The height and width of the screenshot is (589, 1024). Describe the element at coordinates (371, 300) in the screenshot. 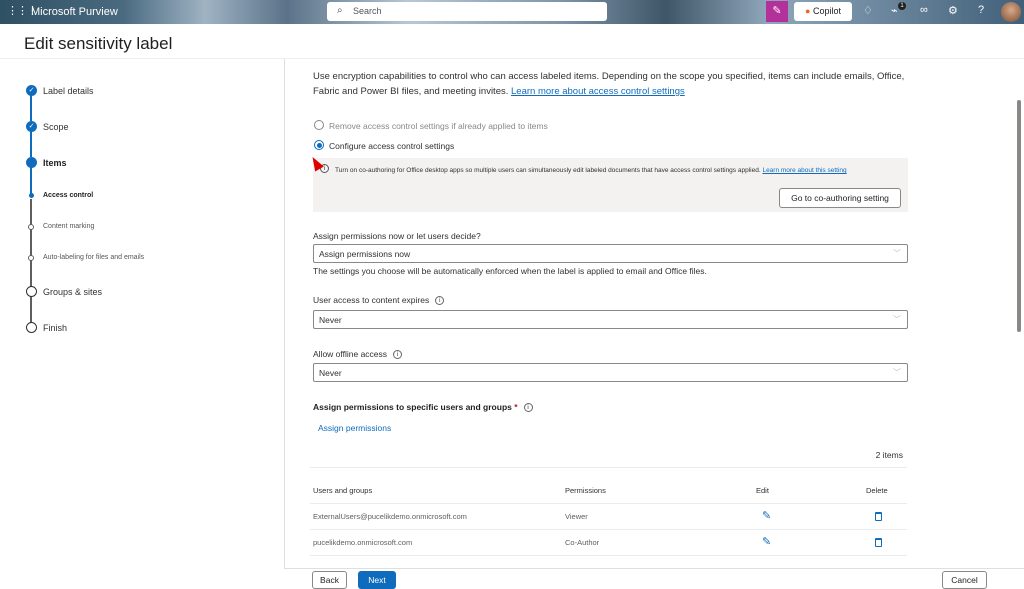

I see `expires-label-text: User access to content expires` at that location.